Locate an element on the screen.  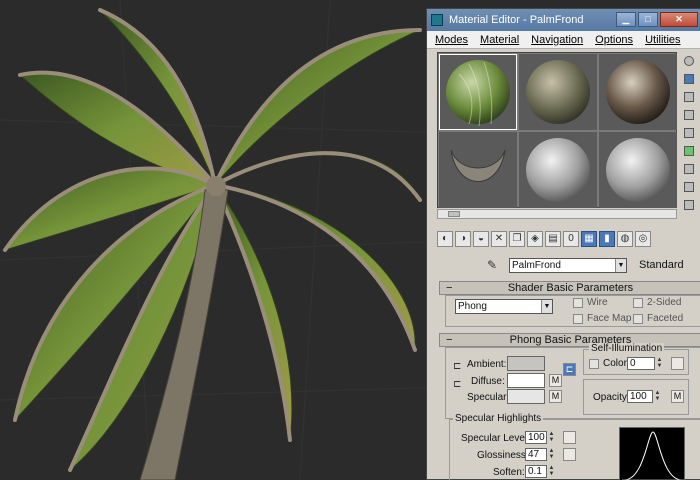
select-by-material-icon is located at coordinates (689, 187).